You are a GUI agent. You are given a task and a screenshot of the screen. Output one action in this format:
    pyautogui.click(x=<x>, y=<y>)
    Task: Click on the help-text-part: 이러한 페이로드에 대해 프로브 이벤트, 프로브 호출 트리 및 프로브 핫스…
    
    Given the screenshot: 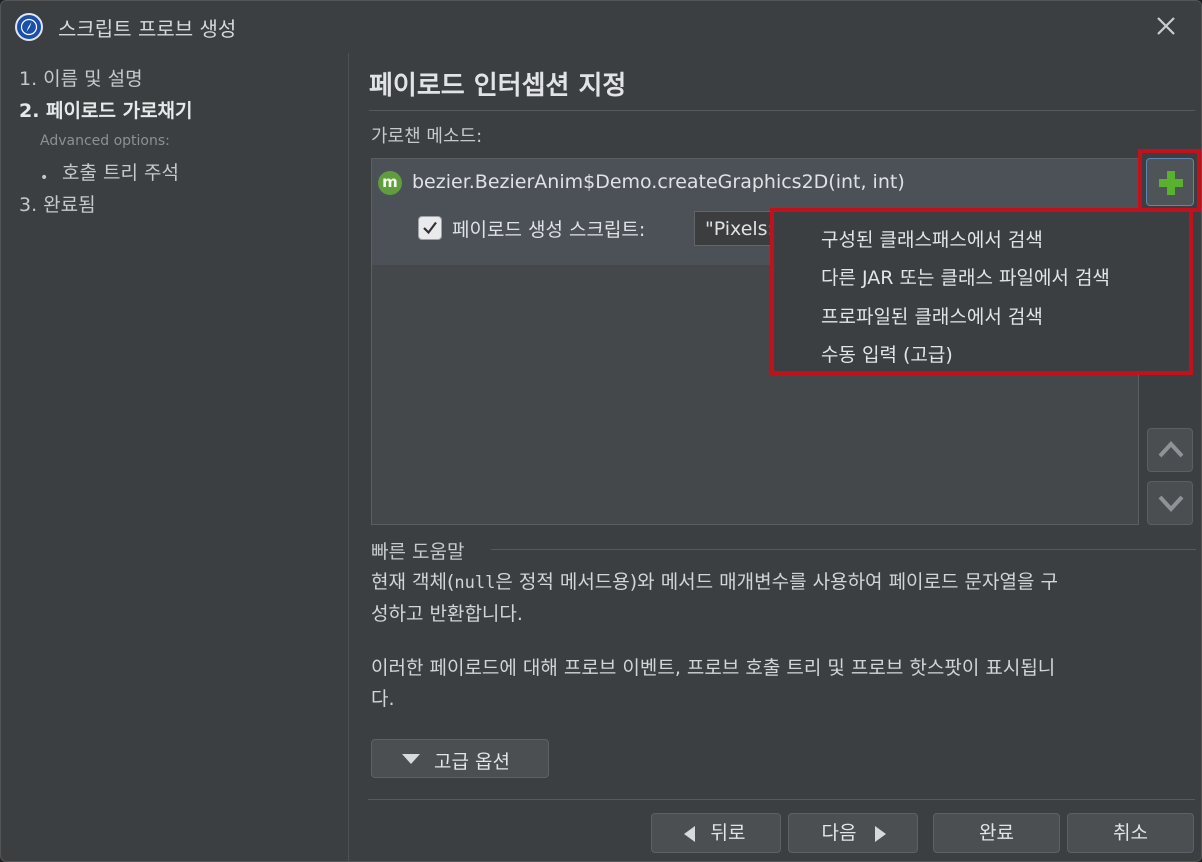 What is the action you would take?
    pyautogui.click(x=713, y=668)
    